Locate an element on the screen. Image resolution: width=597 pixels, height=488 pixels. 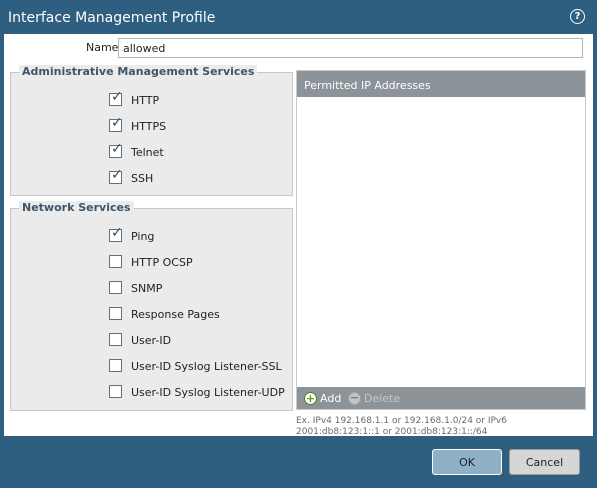
response-pages-checkbox is located at coordinates (115, 313).